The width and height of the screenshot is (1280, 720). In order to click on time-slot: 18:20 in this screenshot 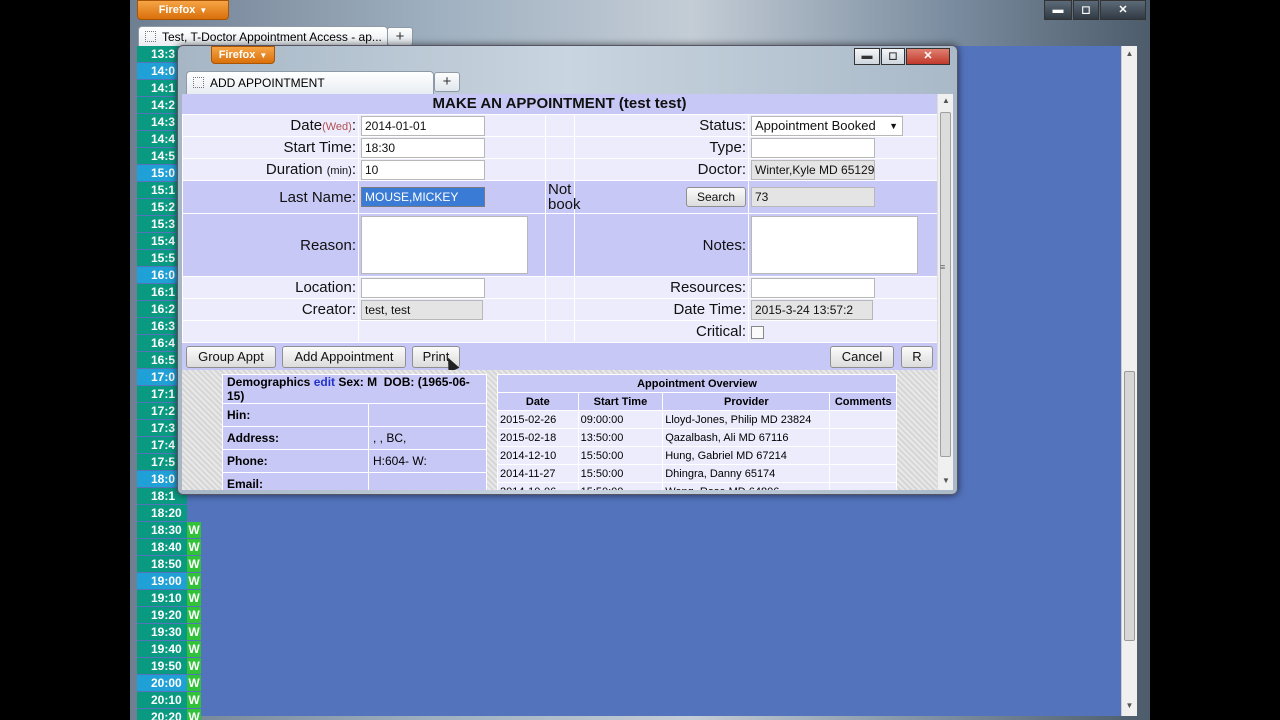, I will do `click(169, 513)`.